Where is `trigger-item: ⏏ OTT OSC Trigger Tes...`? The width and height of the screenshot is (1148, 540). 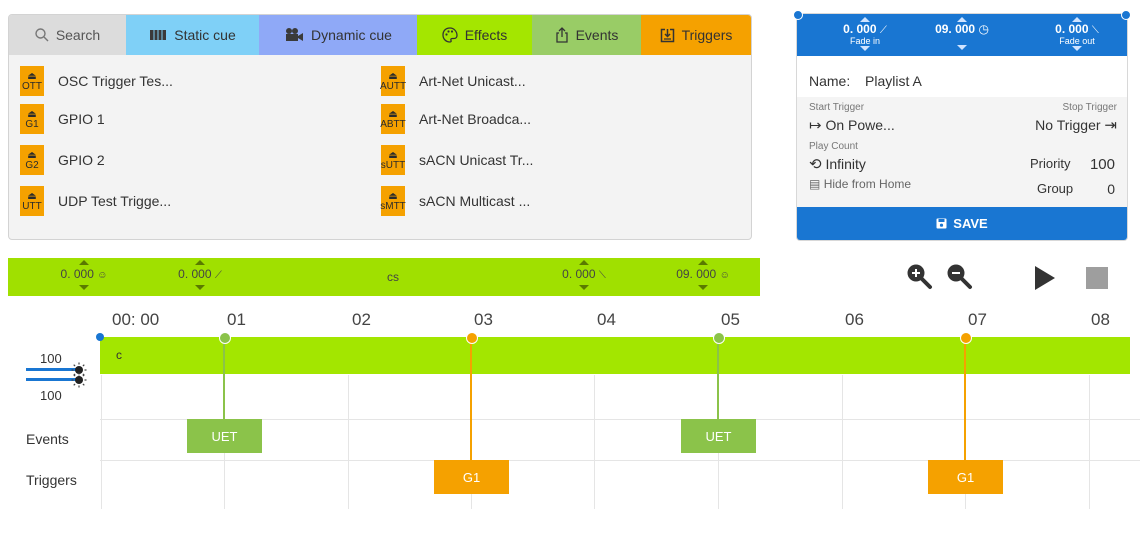 trigger-item: ⏏ OTT OSC Trigger Tes... is located at coordinates (96, 81).